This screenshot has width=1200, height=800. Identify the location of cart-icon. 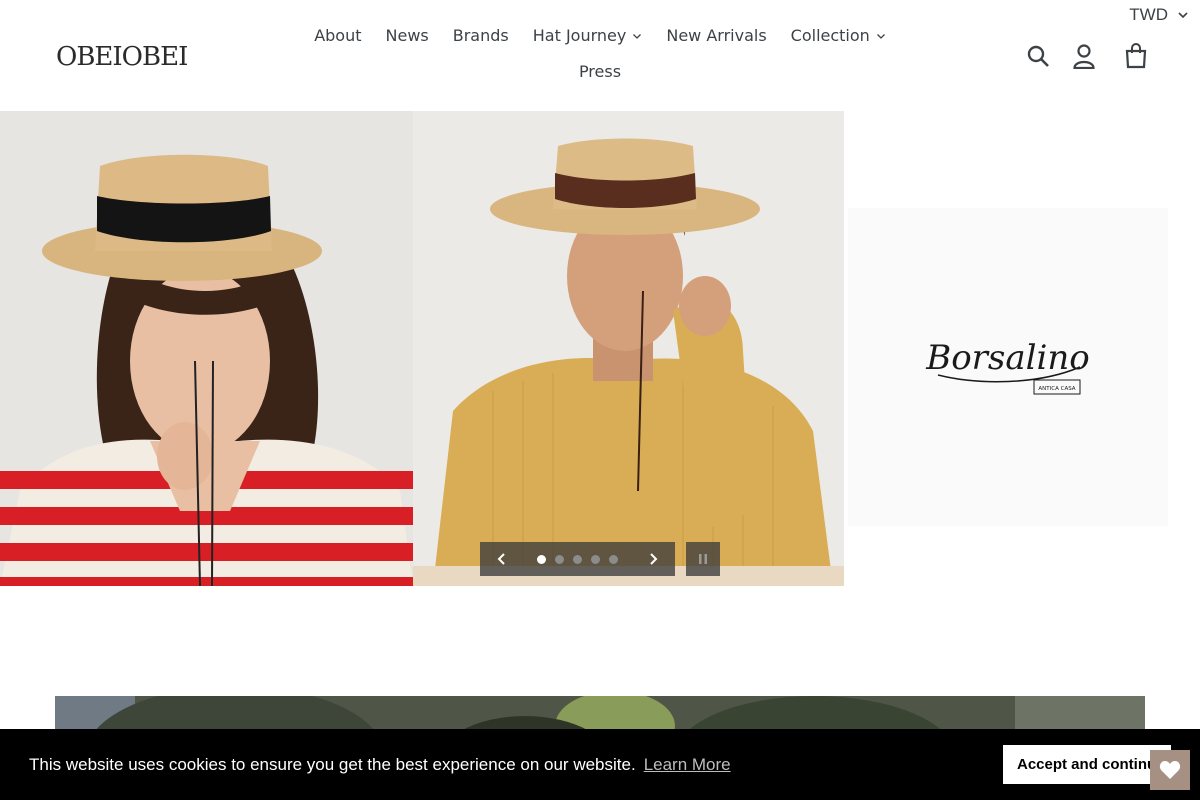
(1136, 56).